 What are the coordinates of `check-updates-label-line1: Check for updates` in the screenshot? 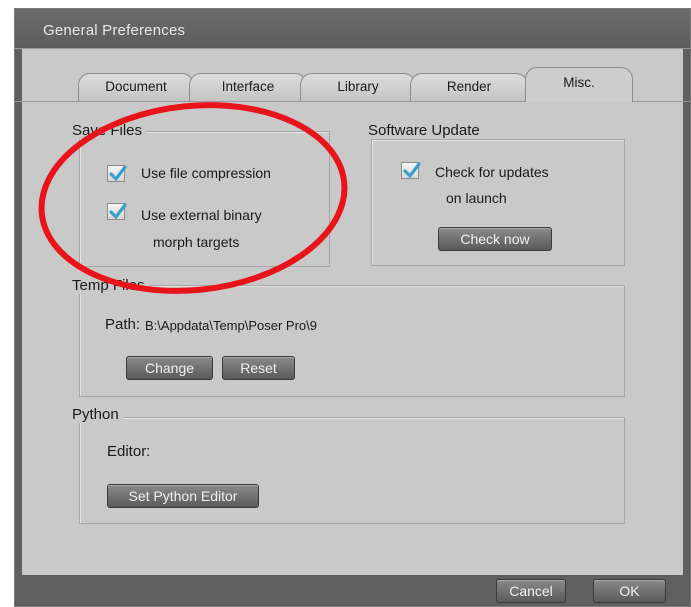 It's located at (492, 172).